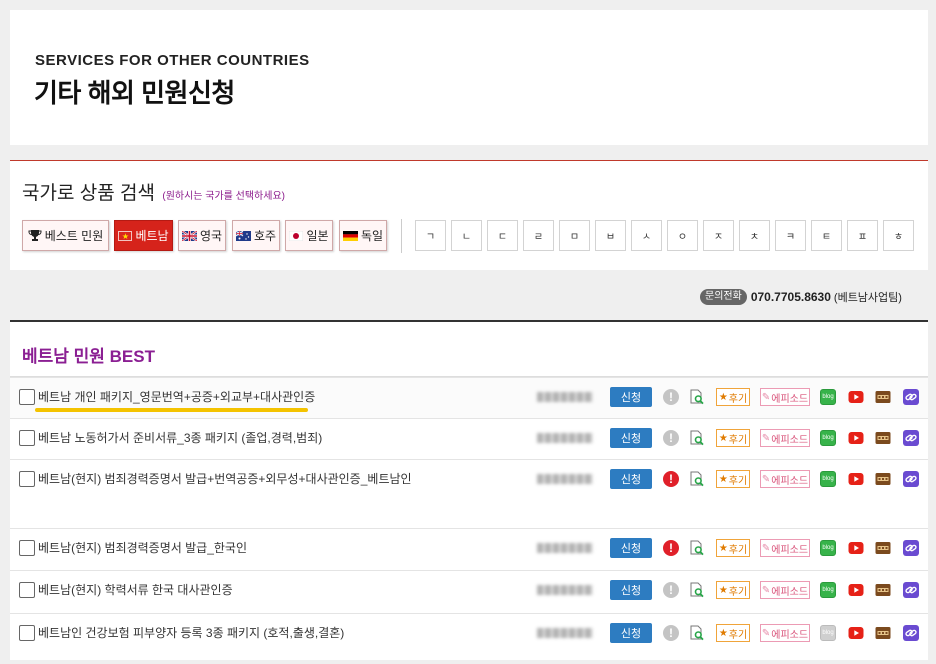 The width and height of the screenshot is (936, 664). Describe the element at coordinates (65, 235) in the screenshot. I see `country-button-best: 베스트 민원` at that location.